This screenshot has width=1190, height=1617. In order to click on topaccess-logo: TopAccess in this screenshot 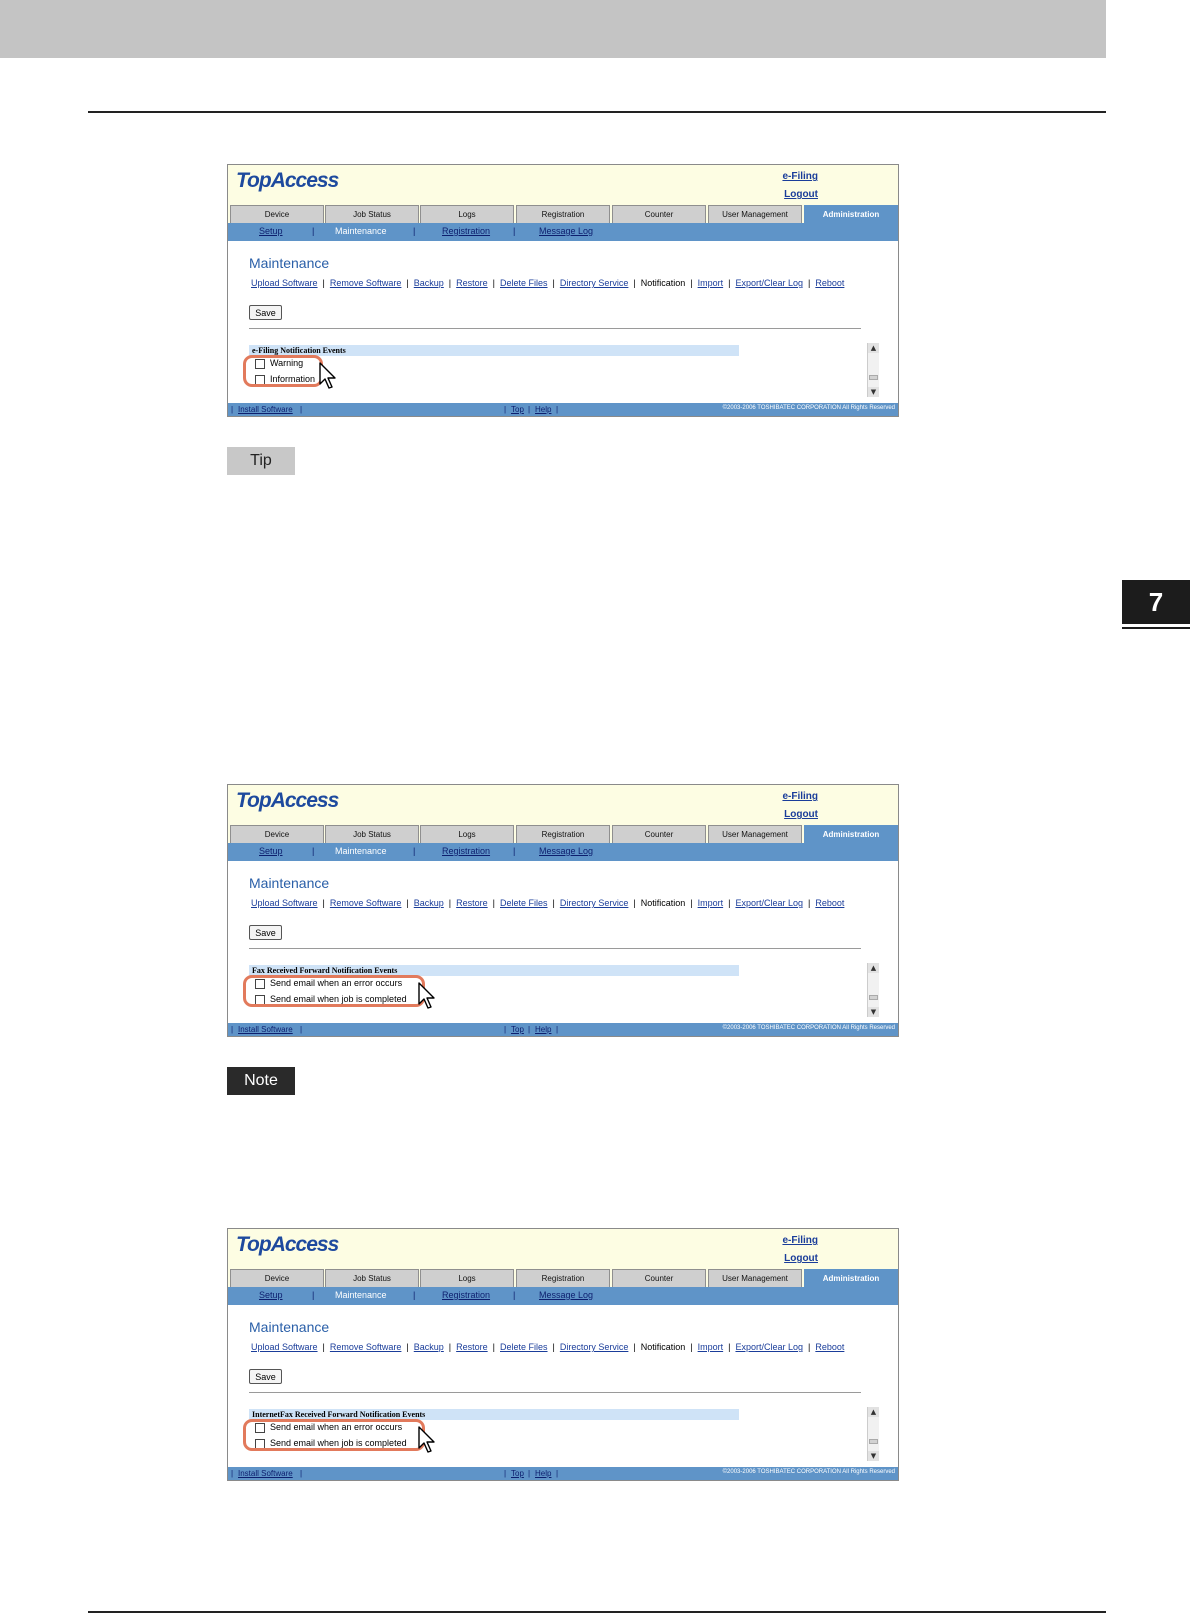, I will do `click(287, 180)`.